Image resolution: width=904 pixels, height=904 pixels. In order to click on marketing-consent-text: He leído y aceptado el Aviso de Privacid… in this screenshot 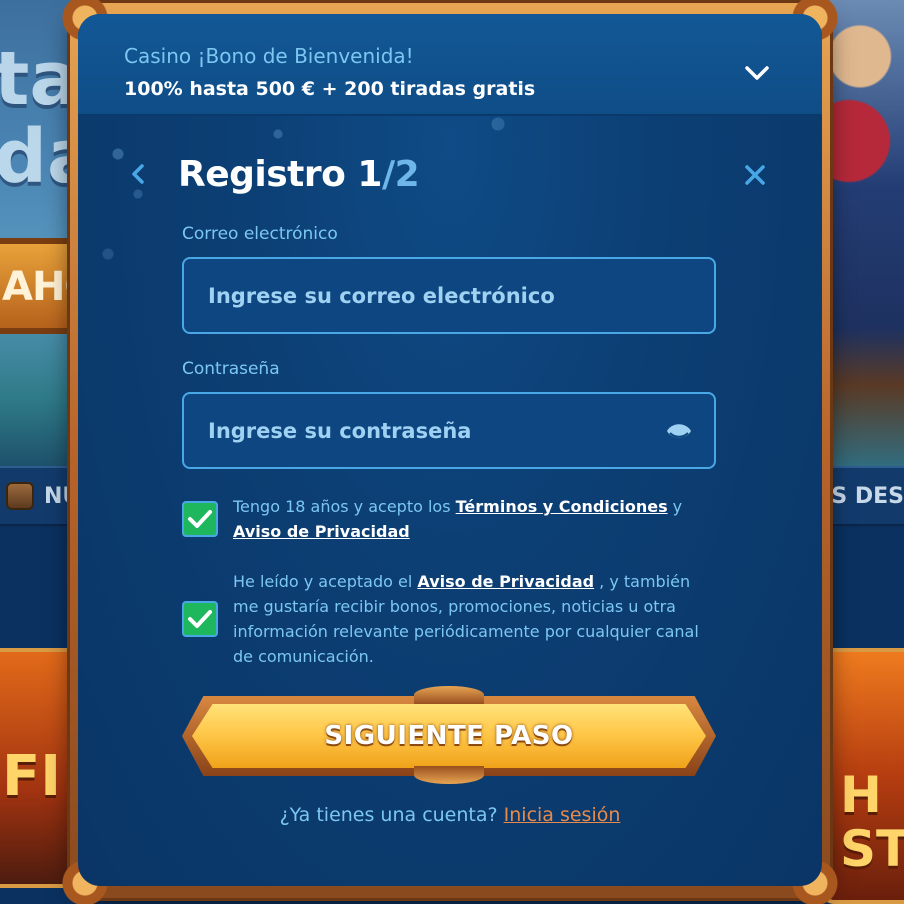, I will do `click(473, 619)`.